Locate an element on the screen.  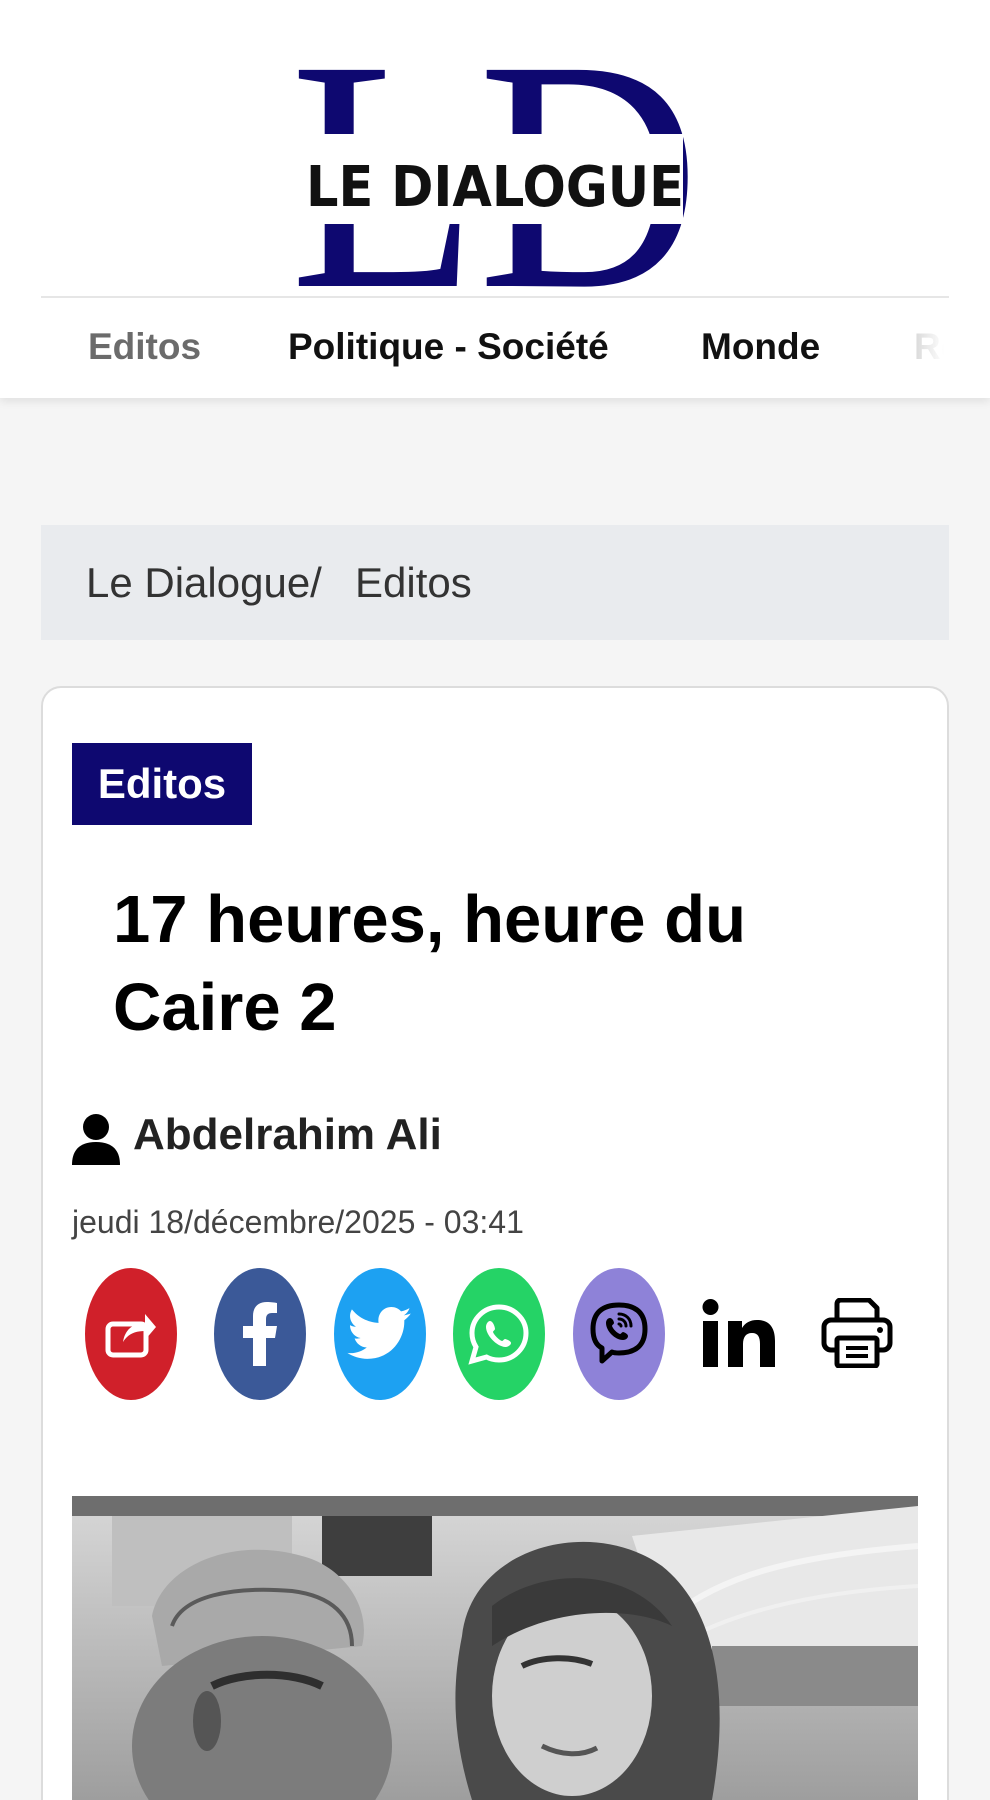
user-icon is located at coordinates (96, 1139).